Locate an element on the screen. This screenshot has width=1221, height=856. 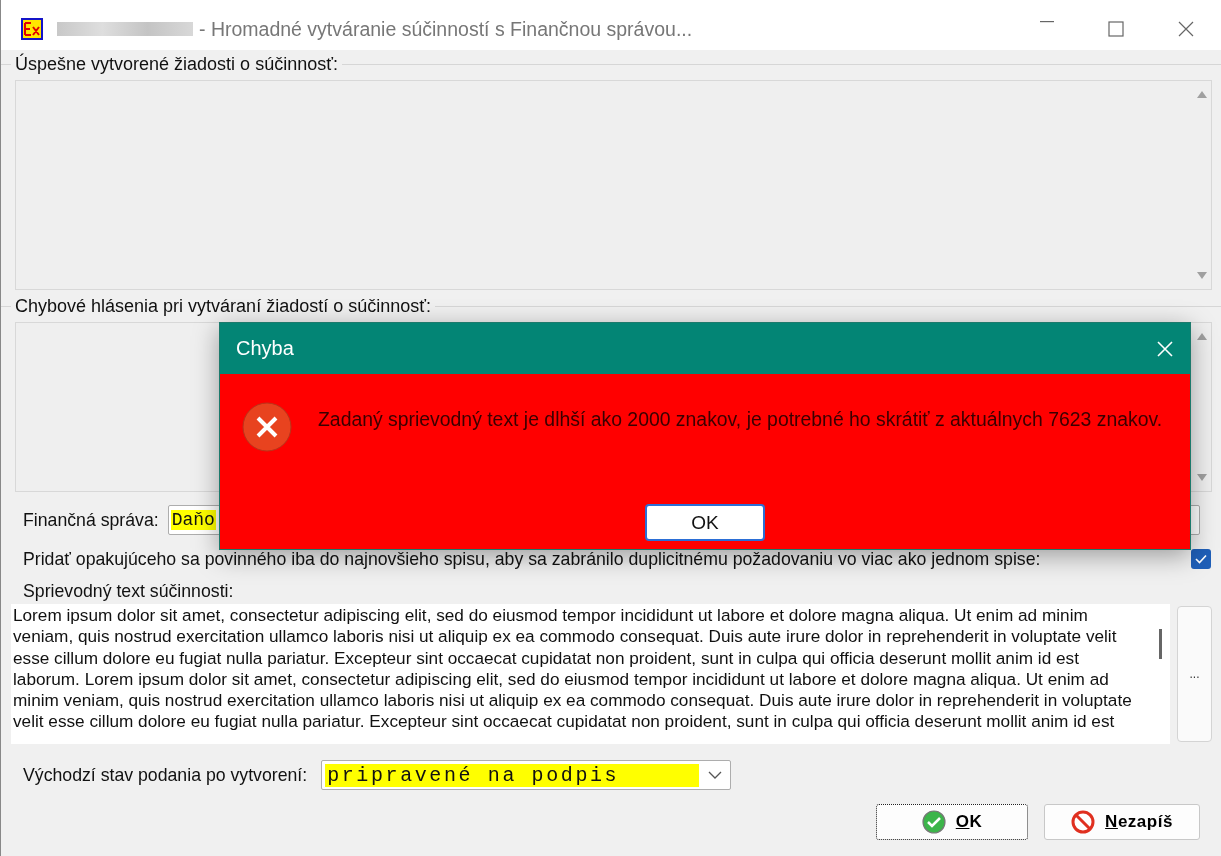
close-icon is located at coordinates (1186, 29).